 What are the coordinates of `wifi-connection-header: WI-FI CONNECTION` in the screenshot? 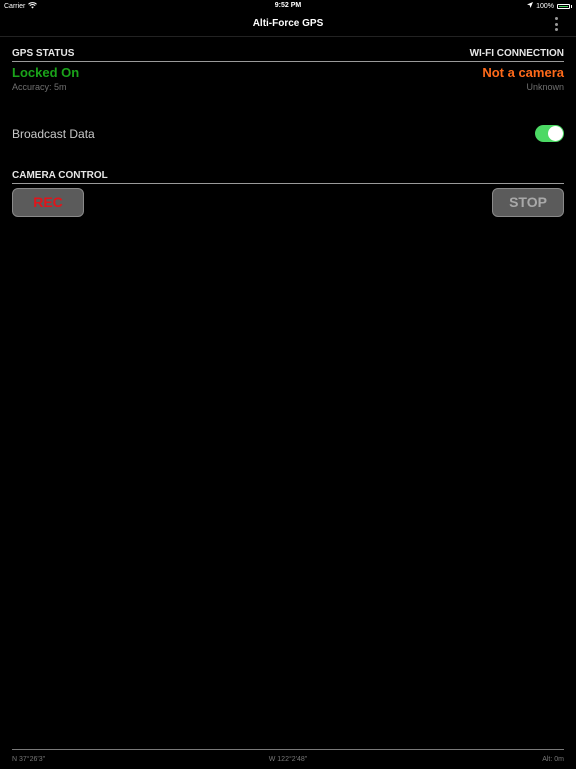 It's located at (516, 53).